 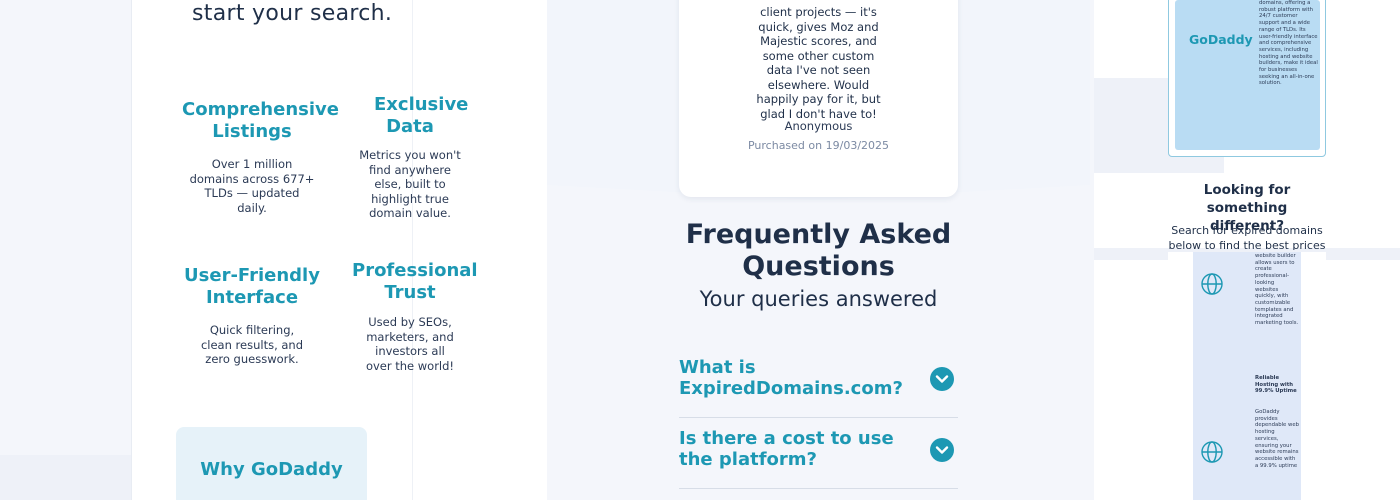 I want to click on feature-title: Exclusive Data, so click(x=421, y=115).